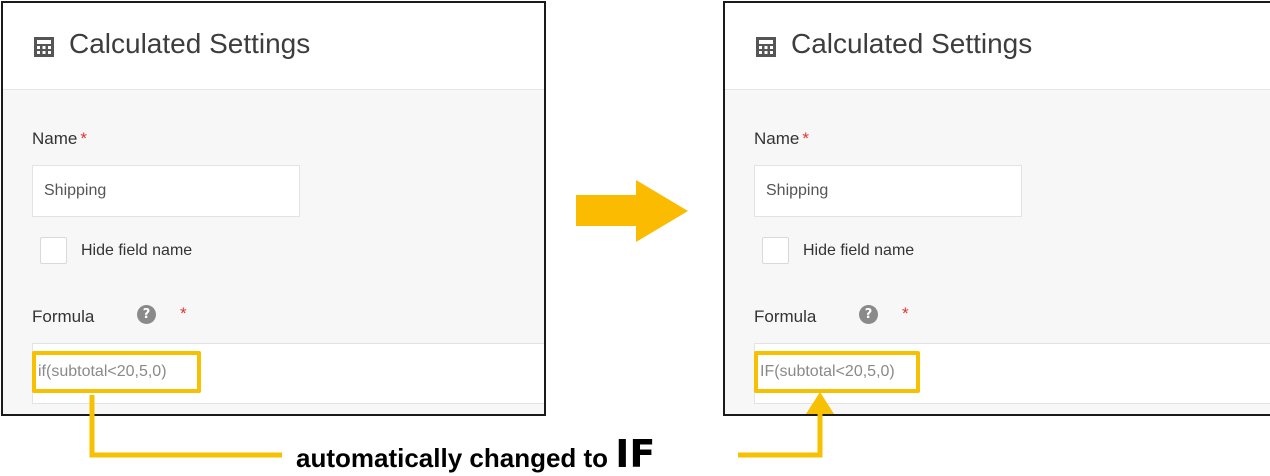  What do you see at coordinates (820, 403) in the screenshot?
I see `up-arrowhead-icon` at bounding box center [820, 403].